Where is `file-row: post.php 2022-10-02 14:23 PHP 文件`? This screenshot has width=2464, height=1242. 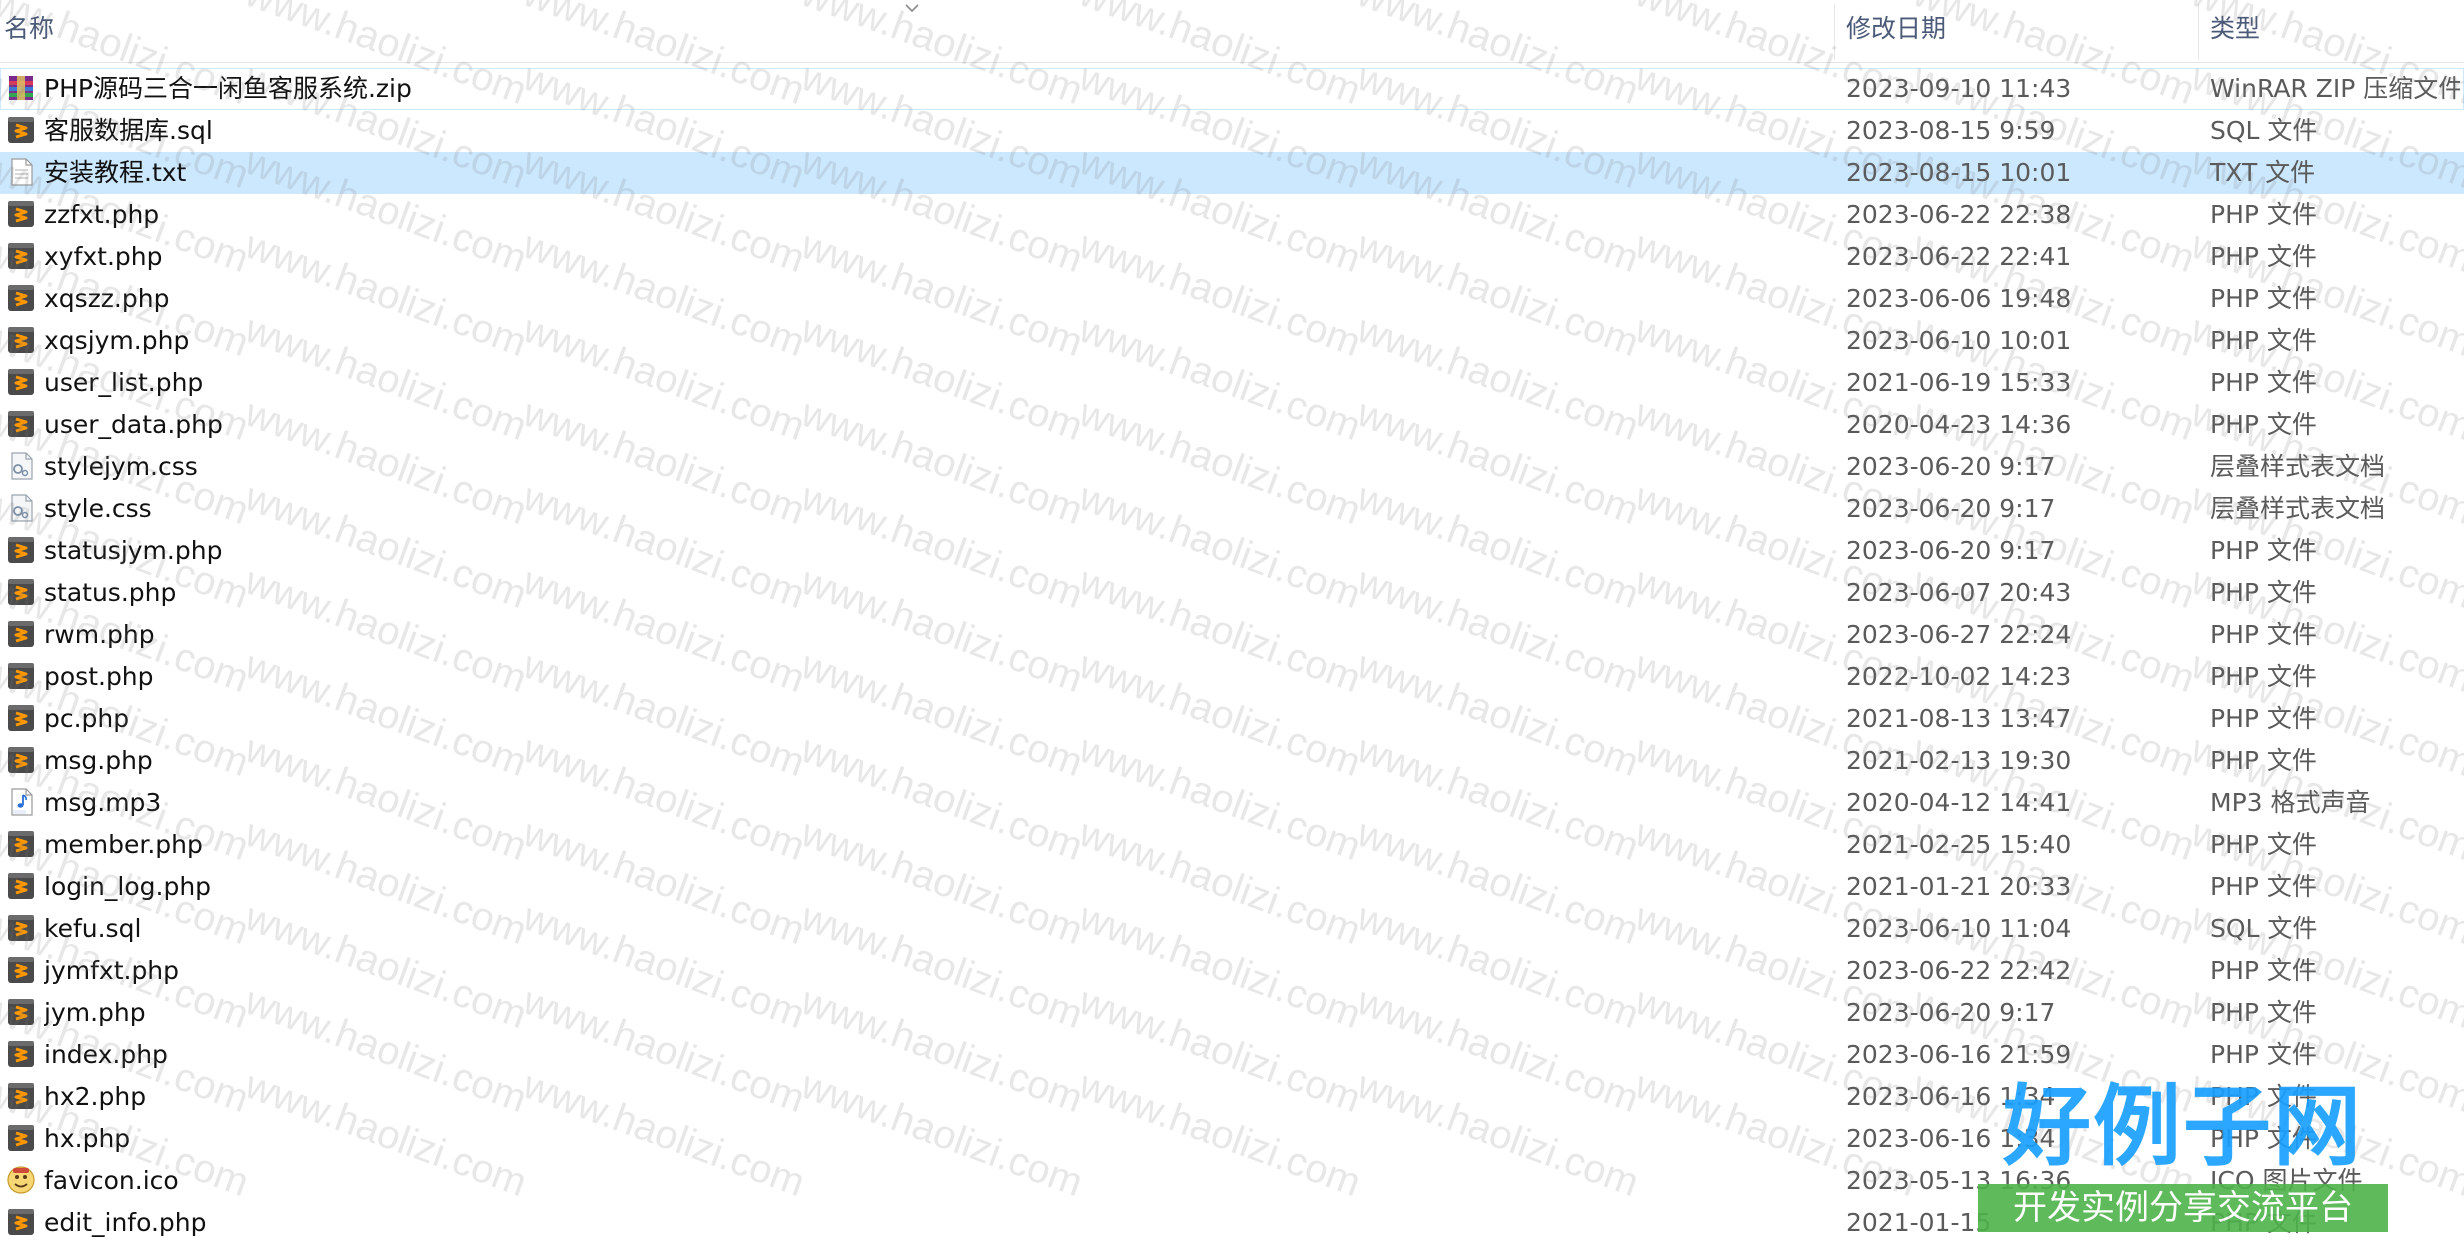
file-row: post.php 2022-10-02 14:23 PHP 文件 is located at coordinates (1232, 677).